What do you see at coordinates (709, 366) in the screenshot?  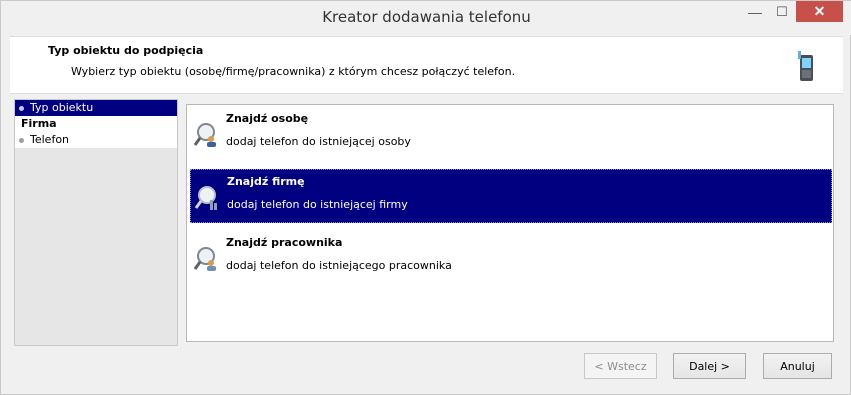 I see `next-button: Dalej >` at bounding box center [709, 366].